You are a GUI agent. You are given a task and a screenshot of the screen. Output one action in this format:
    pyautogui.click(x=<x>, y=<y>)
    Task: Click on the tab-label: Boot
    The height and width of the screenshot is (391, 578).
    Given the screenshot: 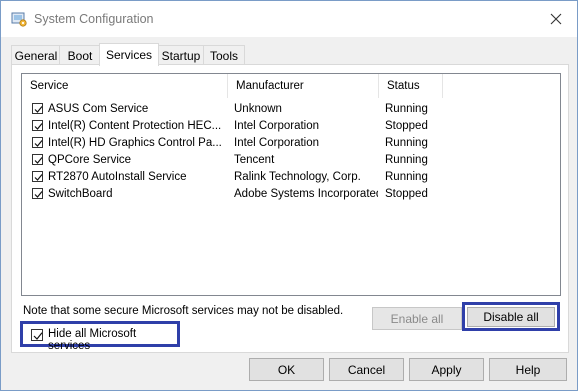 What is the action you would take?
    pyautogui.click(x=80, y=55)
    